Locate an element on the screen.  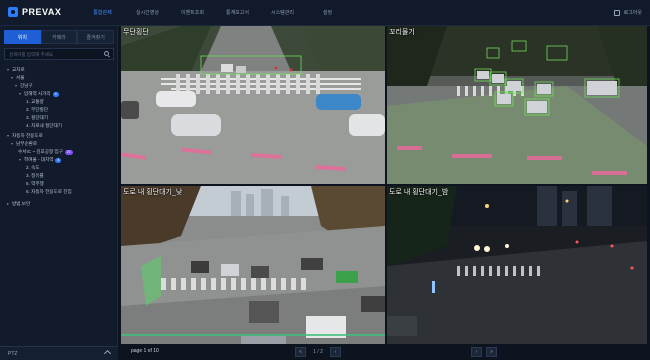
logo: PREVAX is located at coordinates (34, 12).